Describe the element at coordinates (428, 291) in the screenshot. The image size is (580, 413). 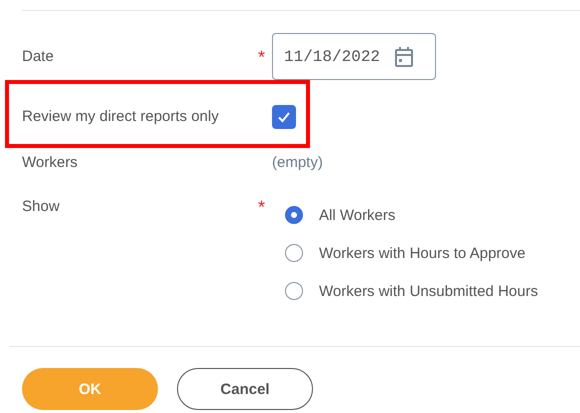
I see `radio-label: Workers with Unsubmitted Hours` at that location.